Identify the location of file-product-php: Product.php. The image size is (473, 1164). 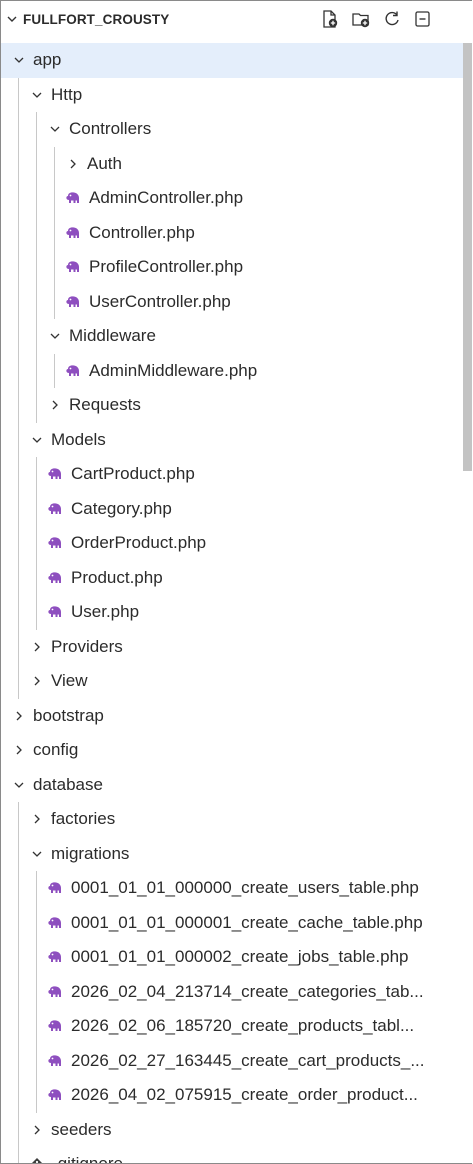
(236, 577).